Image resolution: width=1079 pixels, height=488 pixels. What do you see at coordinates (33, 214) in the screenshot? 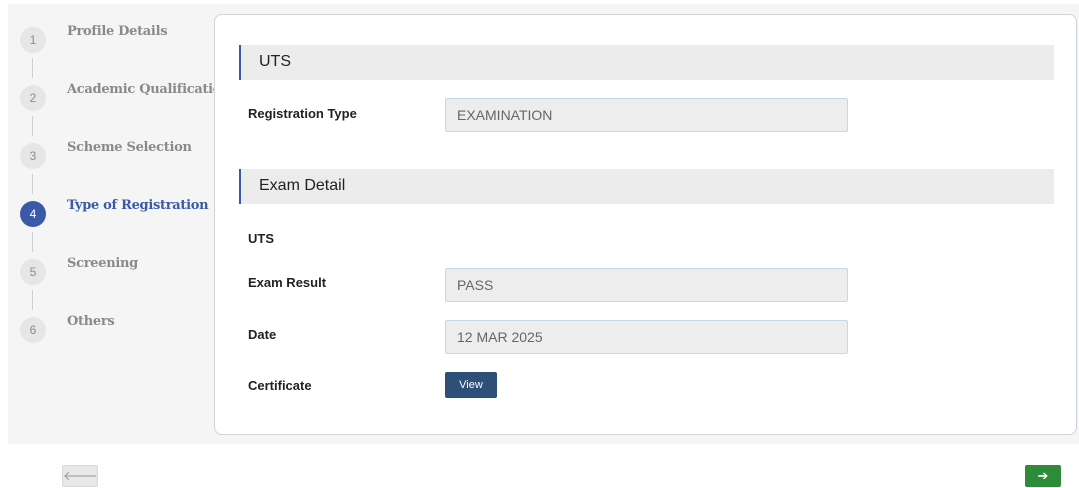
I see `step-number: 4` at bounding box center [33, 214].